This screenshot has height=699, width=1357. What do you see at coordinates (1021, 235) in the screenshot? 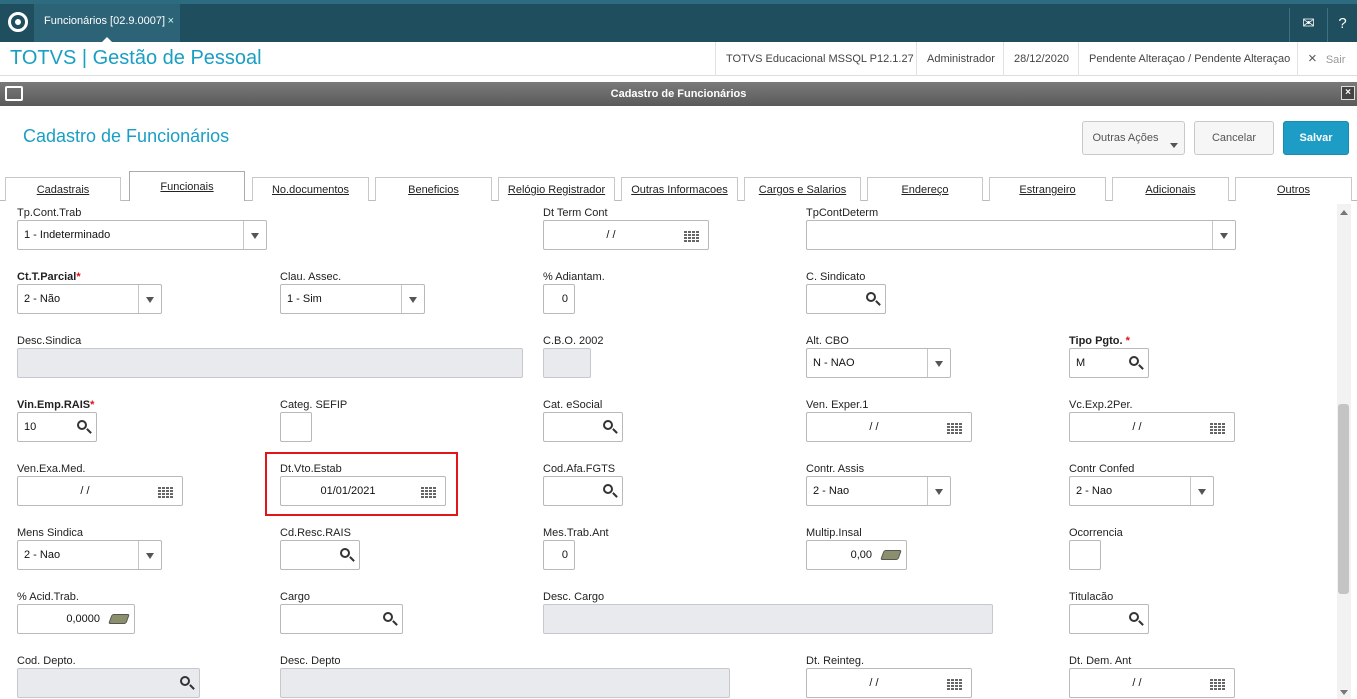
I see `tp-cont-determ-select` at bounding box center [1021, 235].